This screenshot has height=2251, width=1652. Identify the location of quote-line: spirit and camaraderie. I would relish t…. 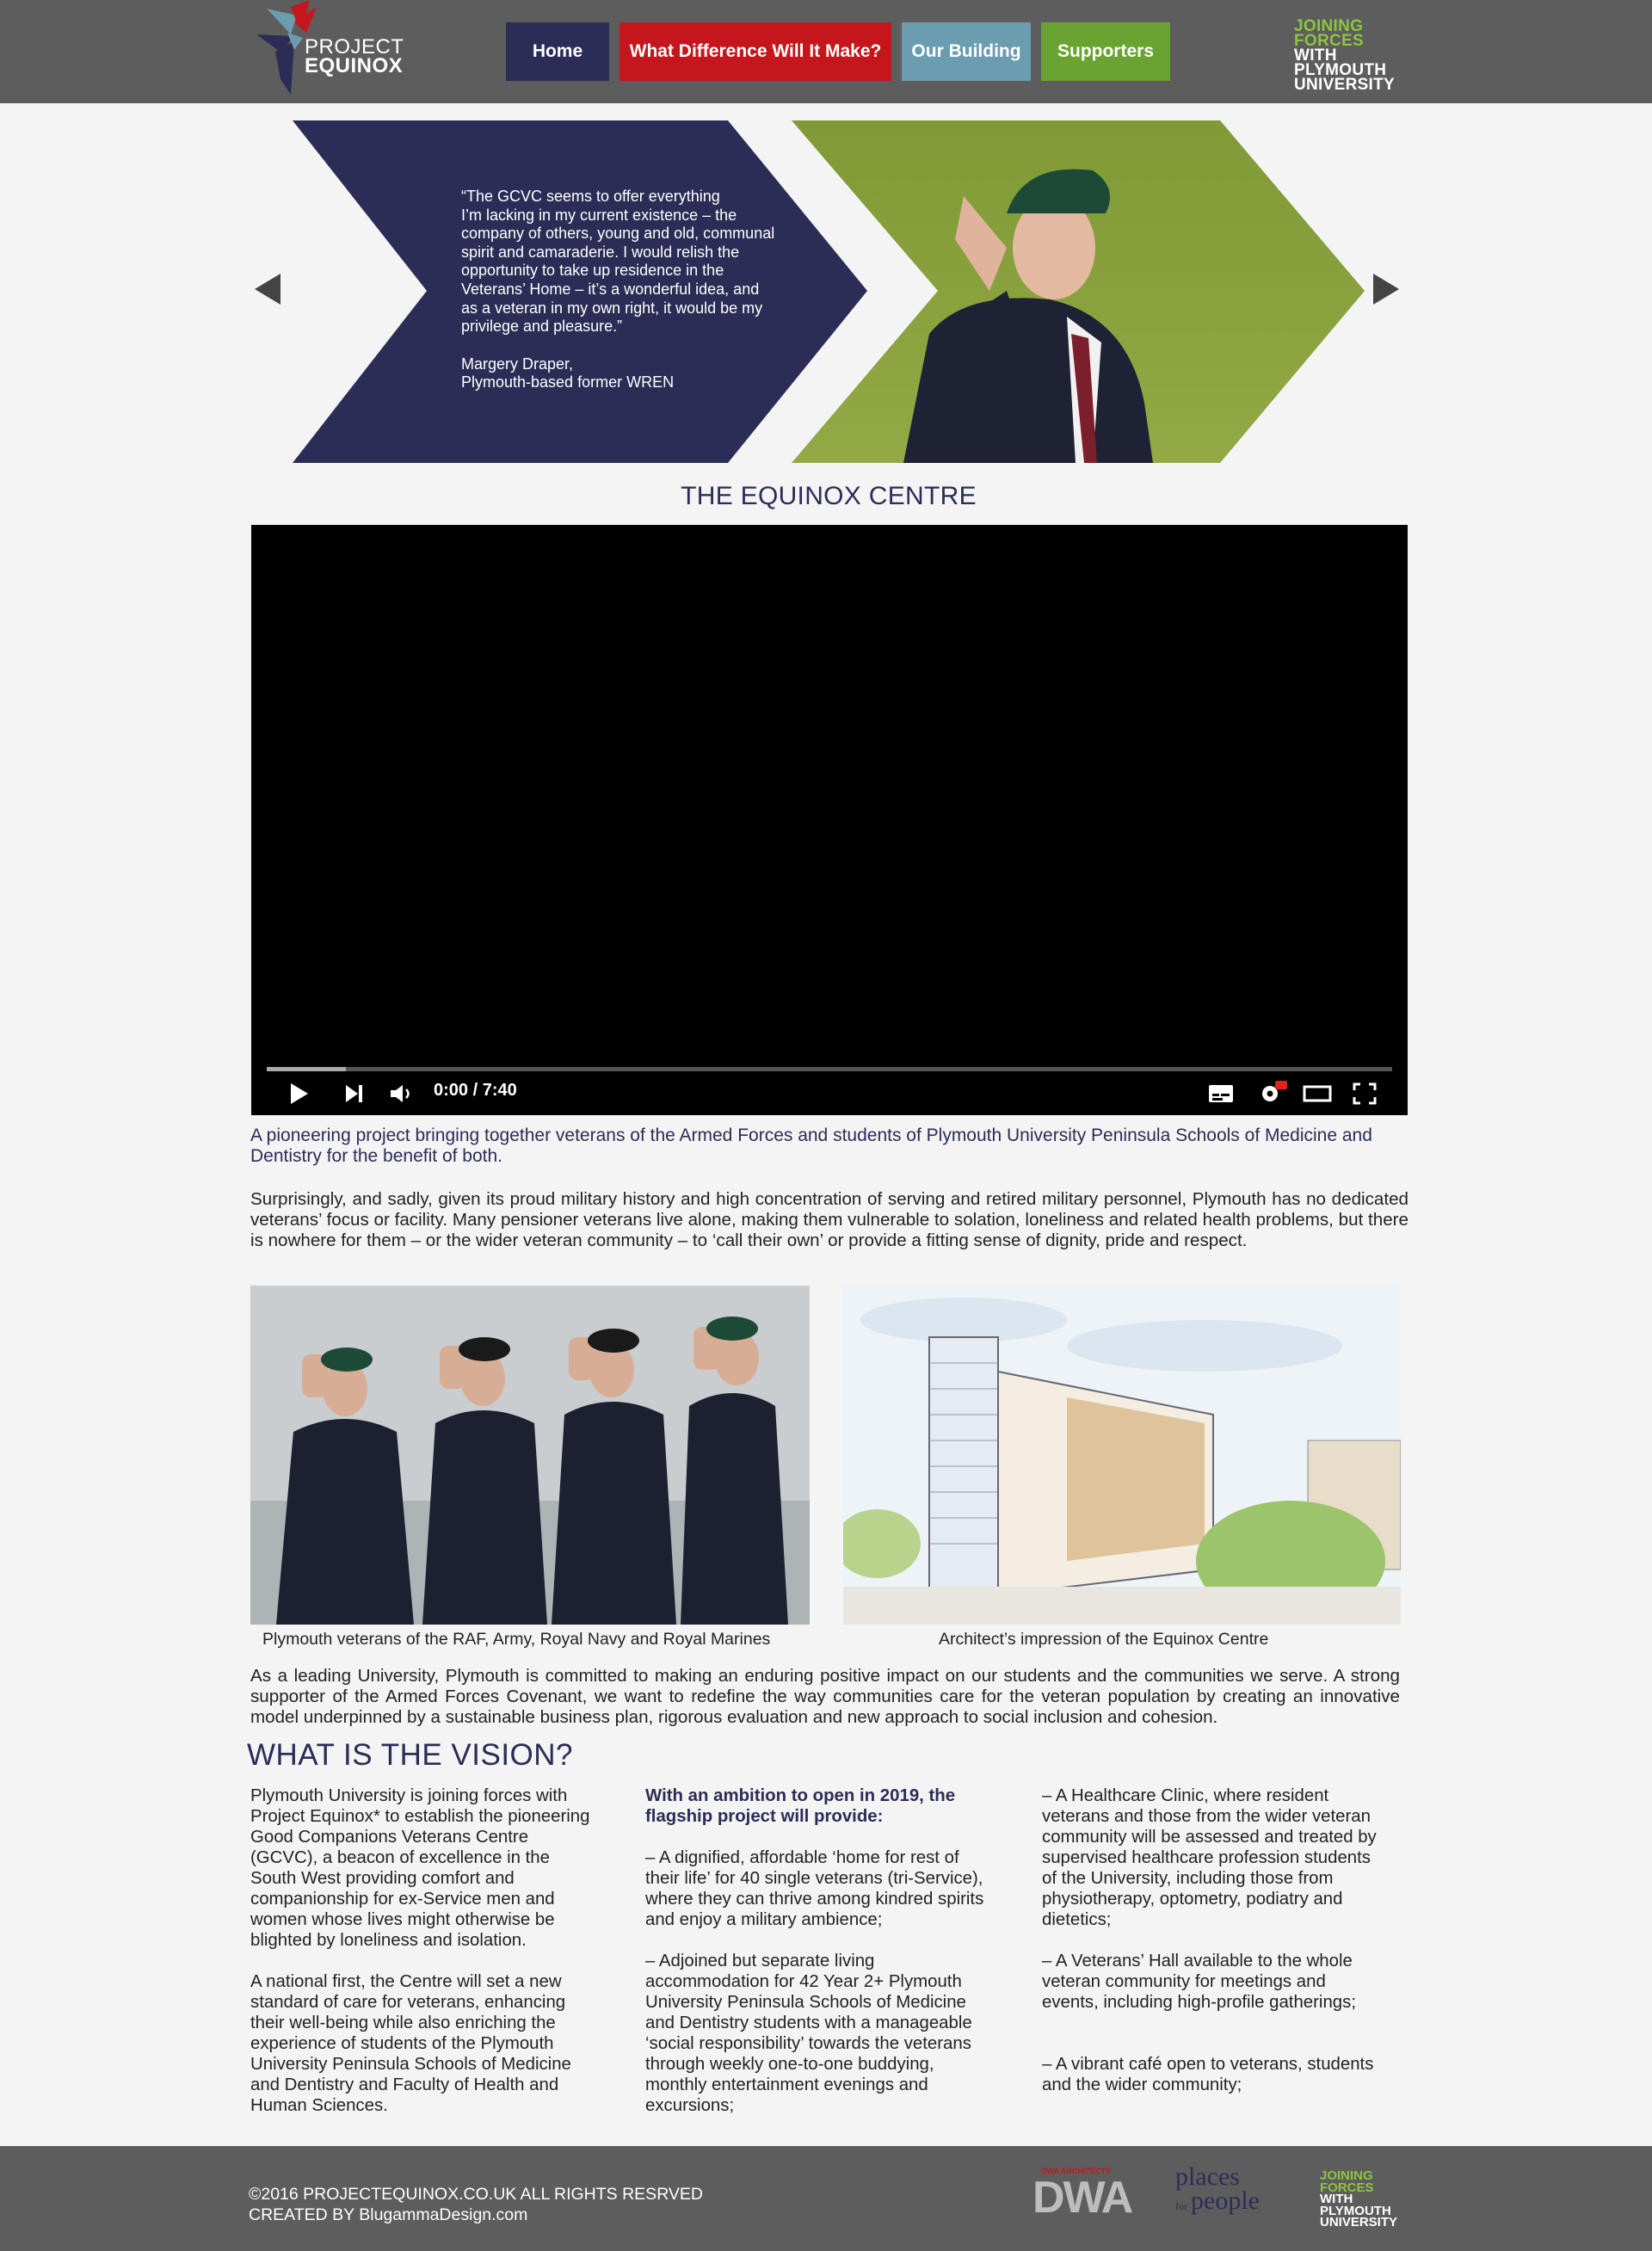
(600, 252).